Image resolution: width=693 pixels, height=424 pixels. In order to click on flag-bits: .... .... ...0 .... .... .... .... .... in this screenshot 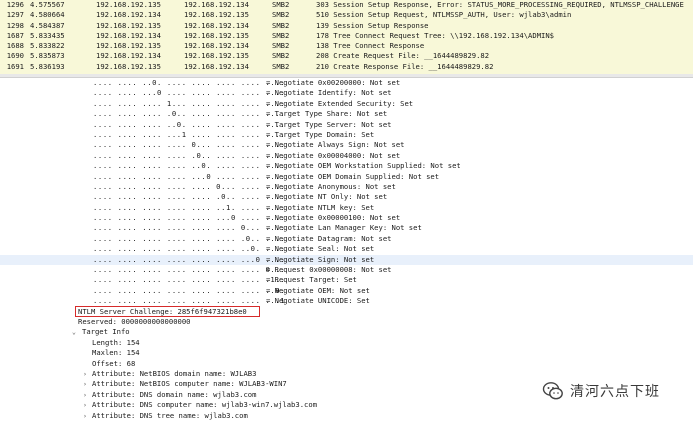, I will do `click(189, 93)`.